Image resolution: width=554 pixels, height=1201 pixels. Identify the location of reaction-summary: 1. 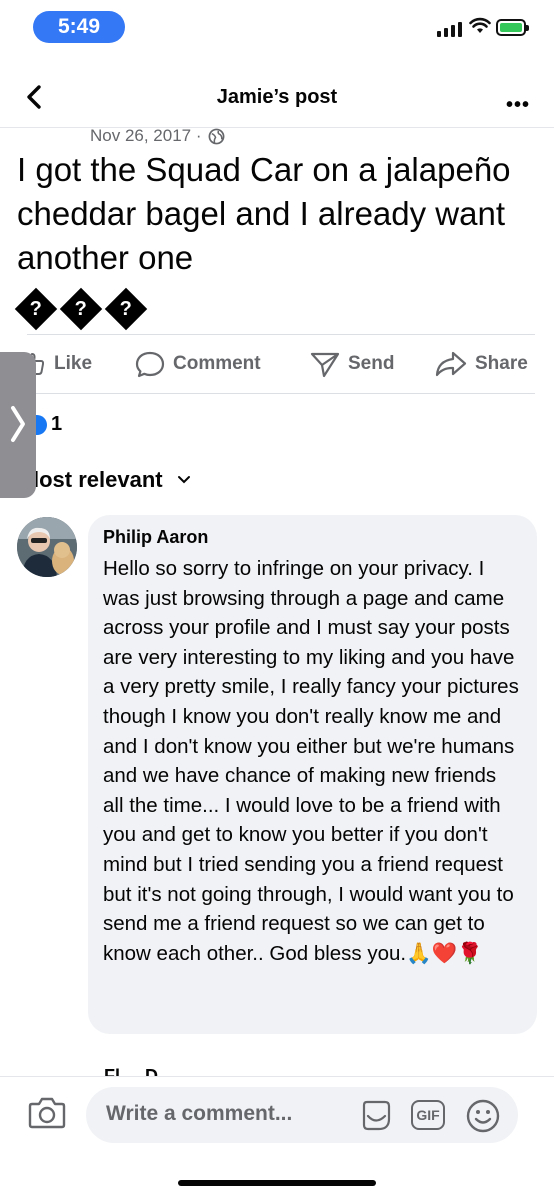
(47, 424).